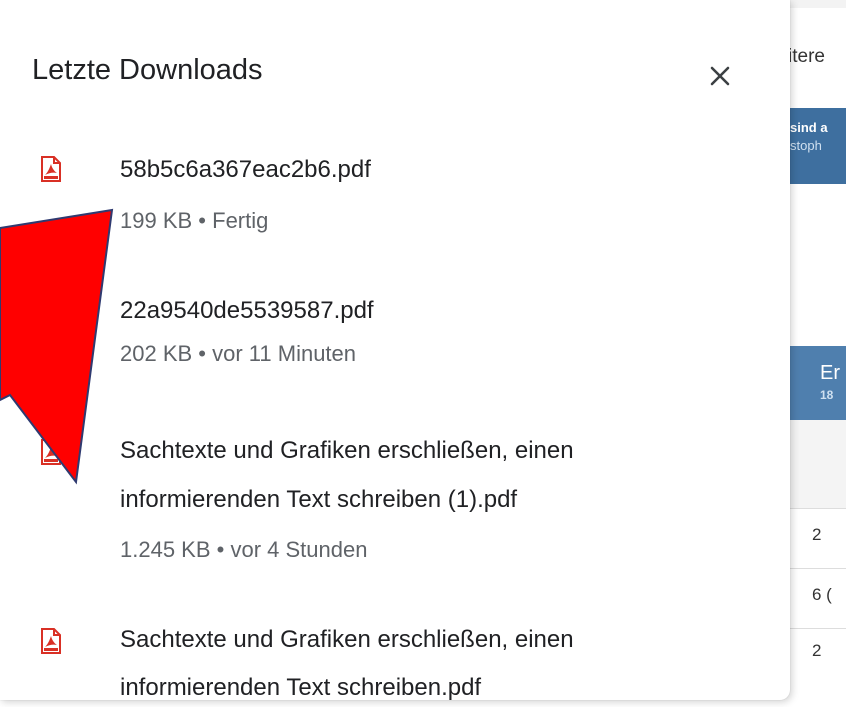 This screenshot has width=846, height=707. I want to click on background-info-bar-line1: sind a, so click(809, 127).